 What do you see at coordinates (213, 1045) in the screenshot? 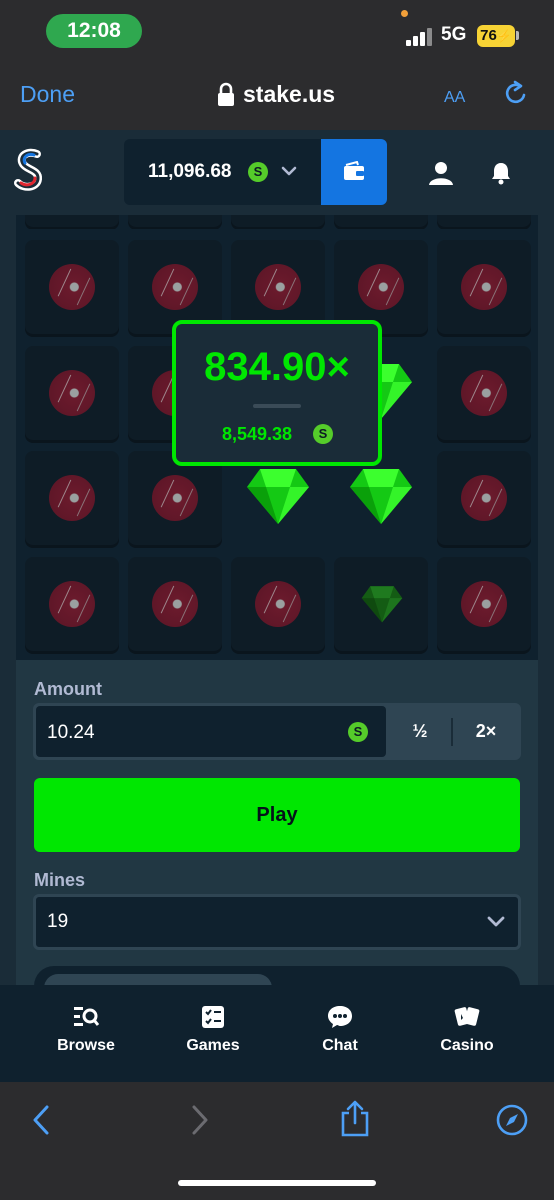
I see `nav-label: Games` at bounding box center [213, 1045].